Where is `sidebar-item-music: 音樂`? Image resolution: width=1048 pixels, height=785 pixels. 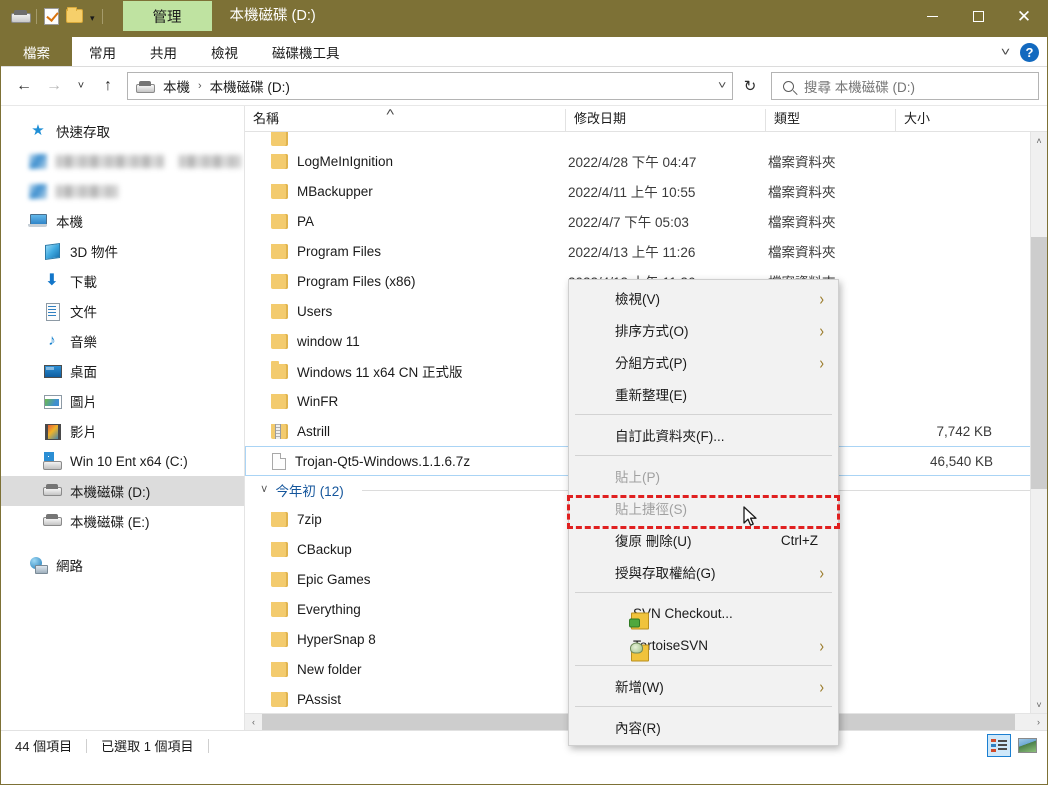
sidebar-item-music: 音樂 is located at coordinates (122, 341).